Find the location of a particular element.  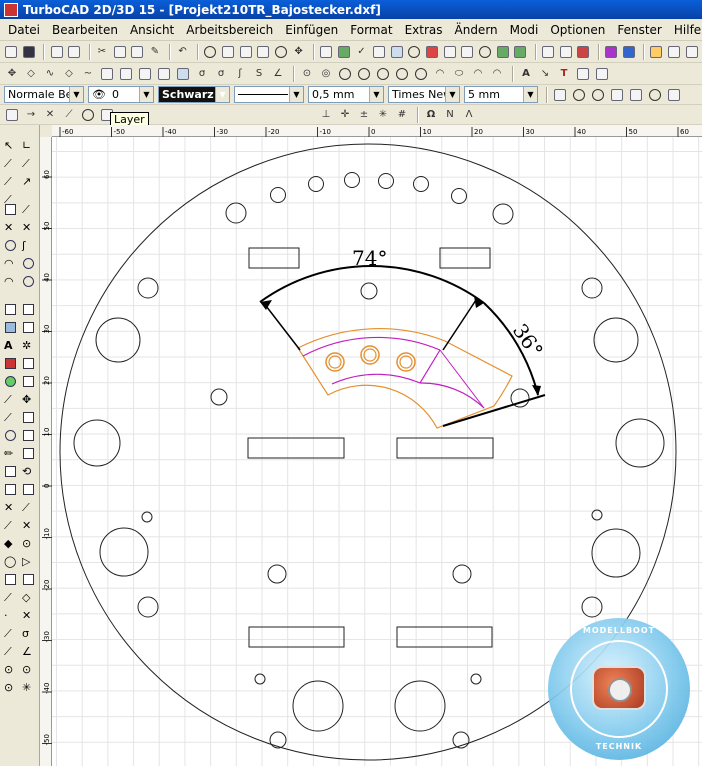

snap-hash-icon: # is located at coordinates (402, 115).